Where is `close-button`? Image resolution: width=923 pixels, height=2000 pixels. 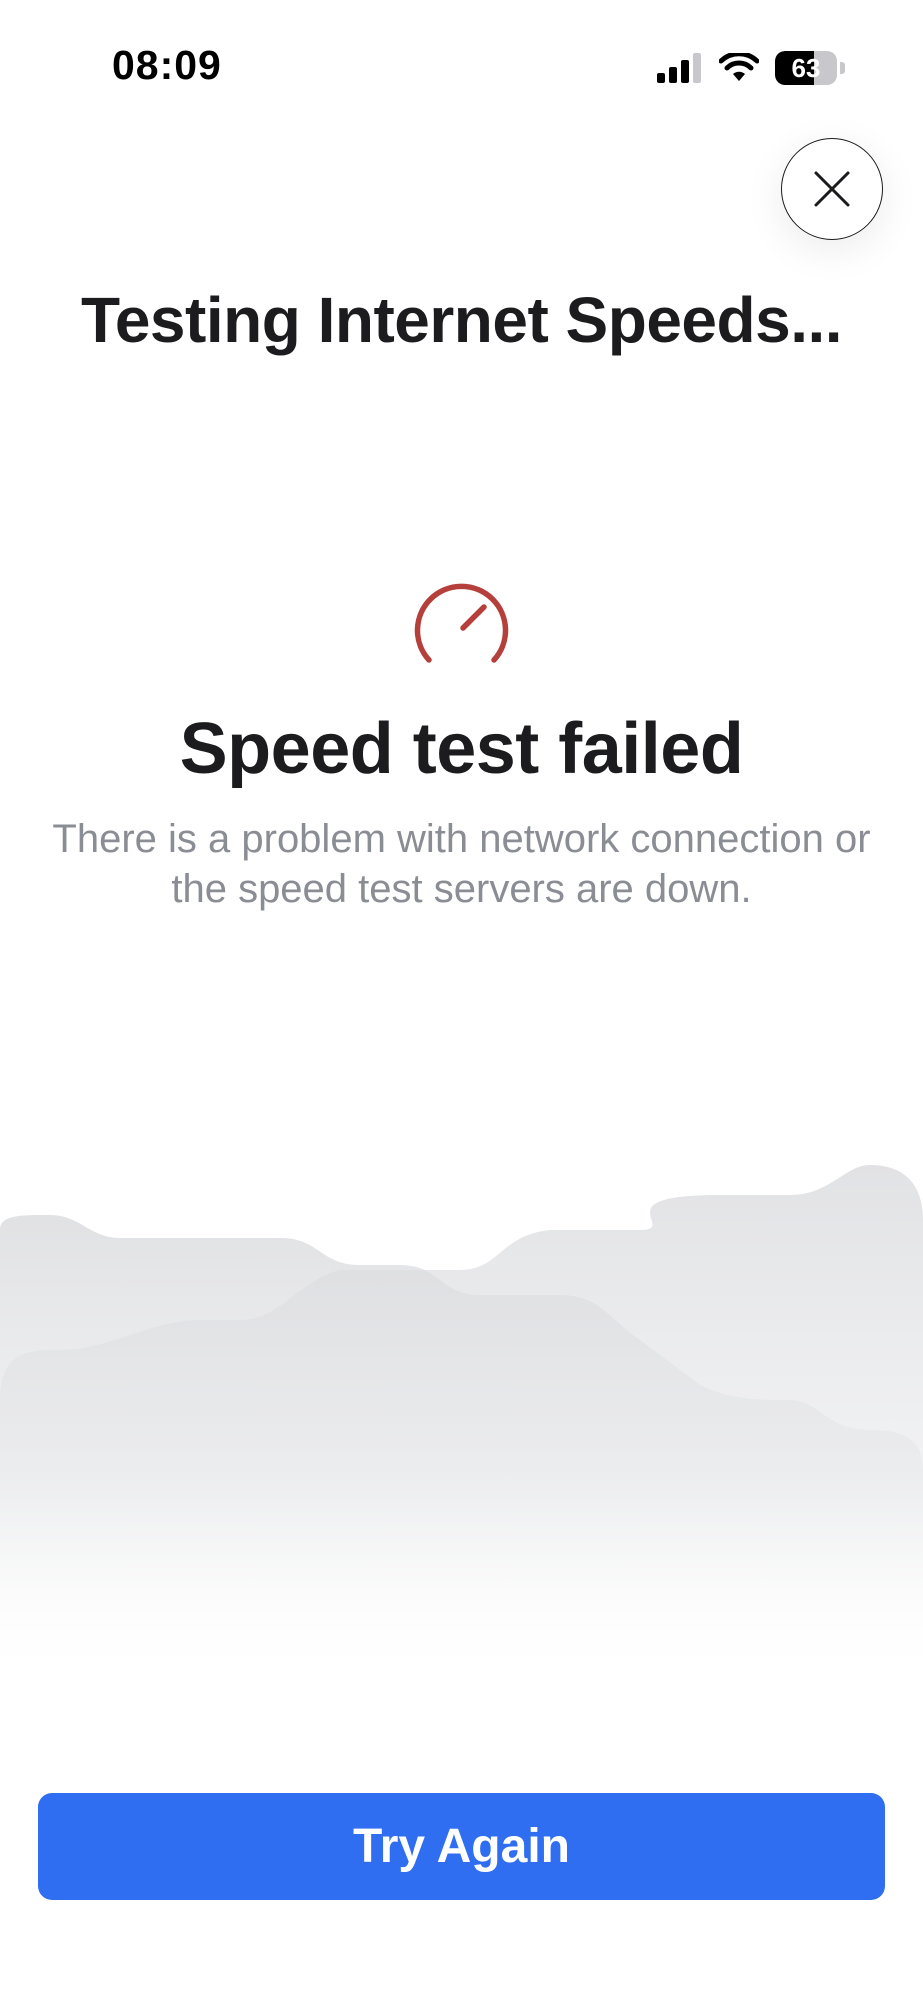
close-button is located at coordinates (832, 189).